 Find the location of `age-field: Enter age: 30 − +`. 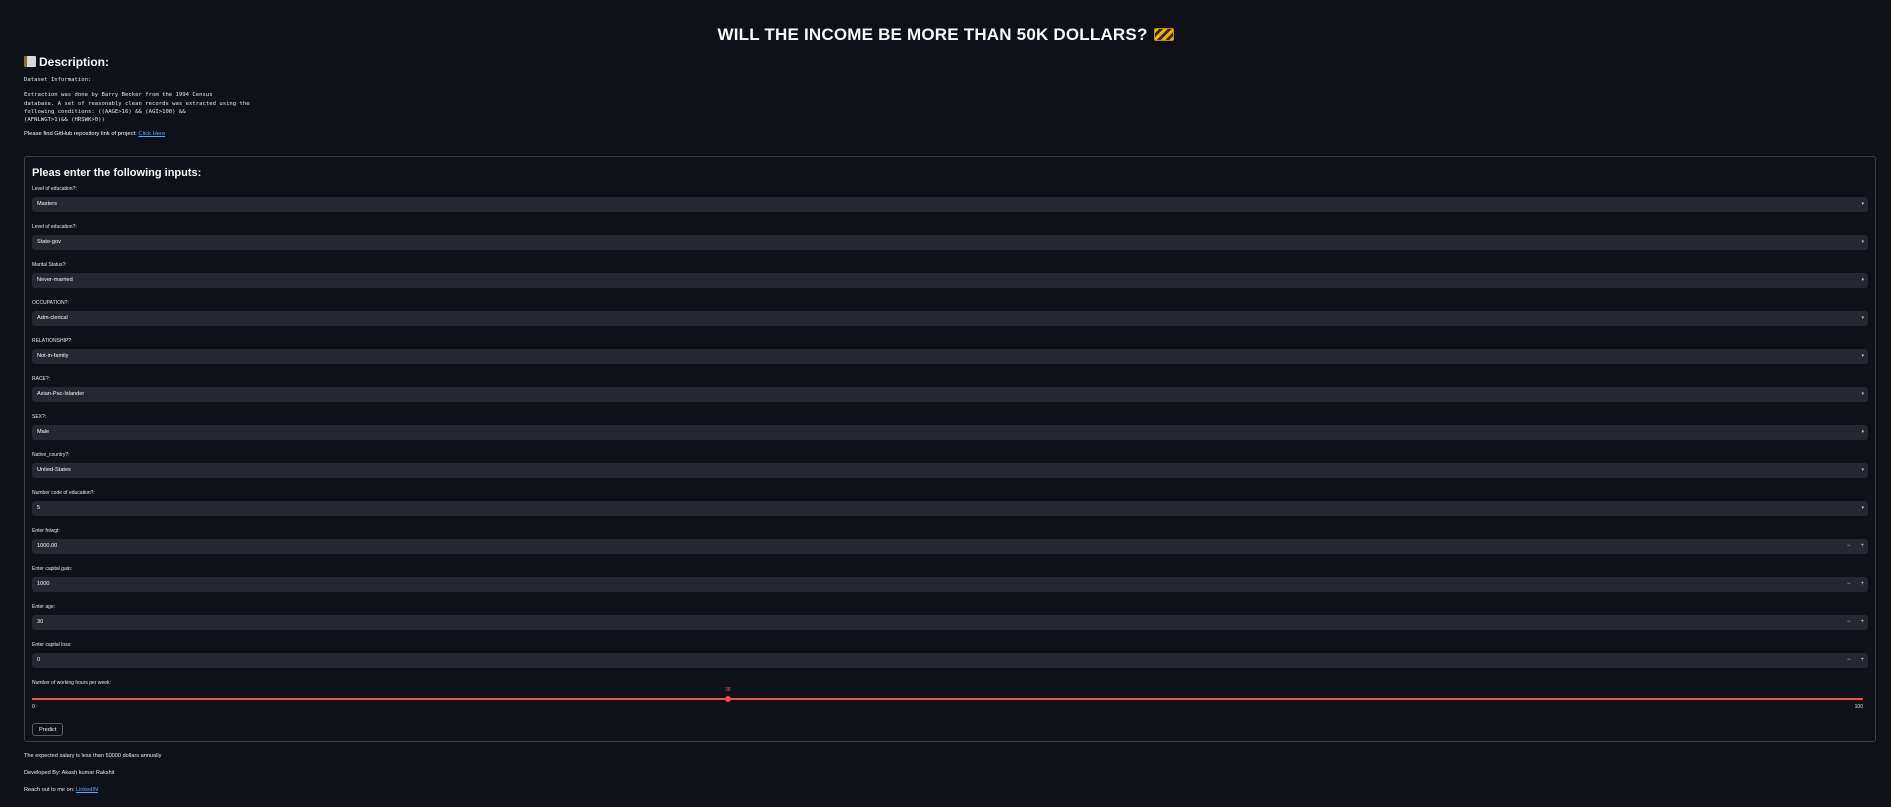

age-field: Enter age: 30 − + is located at coordinates (950, 622).